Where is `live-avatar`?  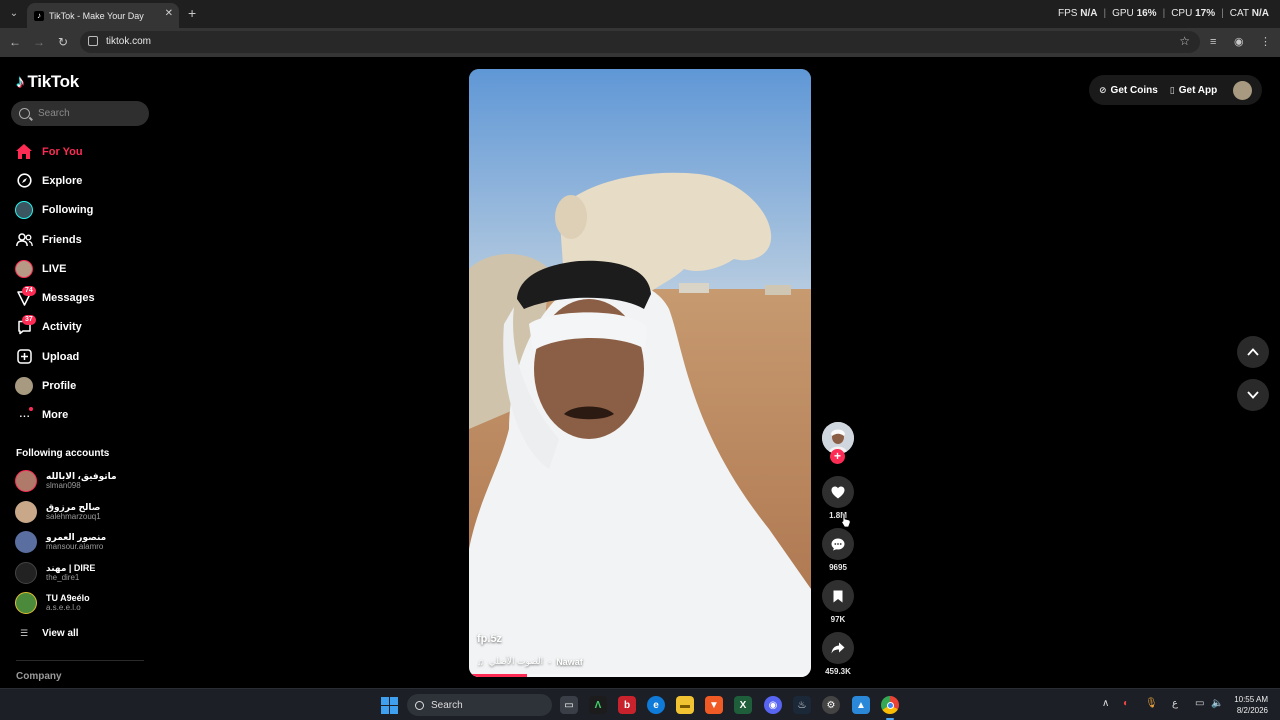
live-avatar is located at coordinates (24, 269).